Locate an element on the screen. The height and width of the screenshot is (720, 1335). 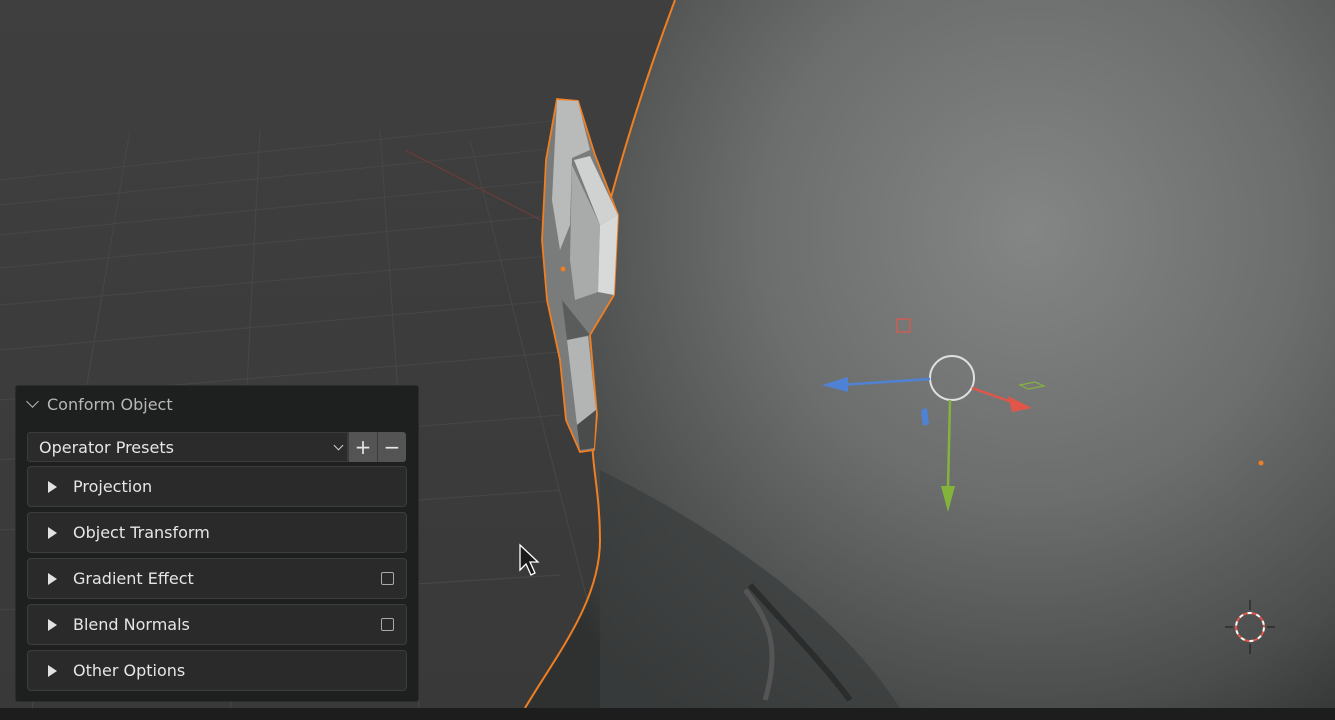
subpanel-label: Other Options is located at coordinates (129, 670).